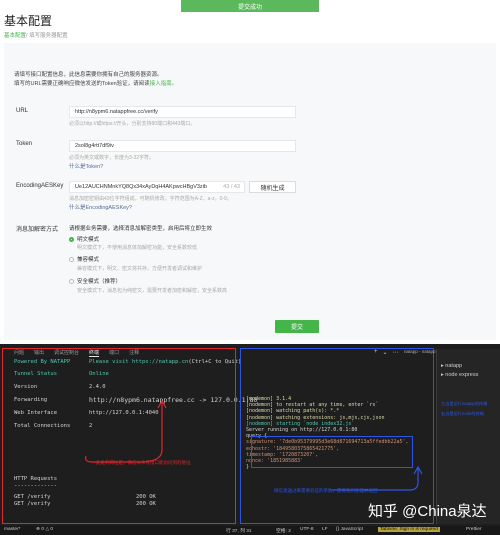 Image resolution: width=500 pixels, height=535 pixels. I want to click on intro-line-2-text: 填写的URL需要正确响应微信发送的Token验证，请阅读, so click(82, 84).